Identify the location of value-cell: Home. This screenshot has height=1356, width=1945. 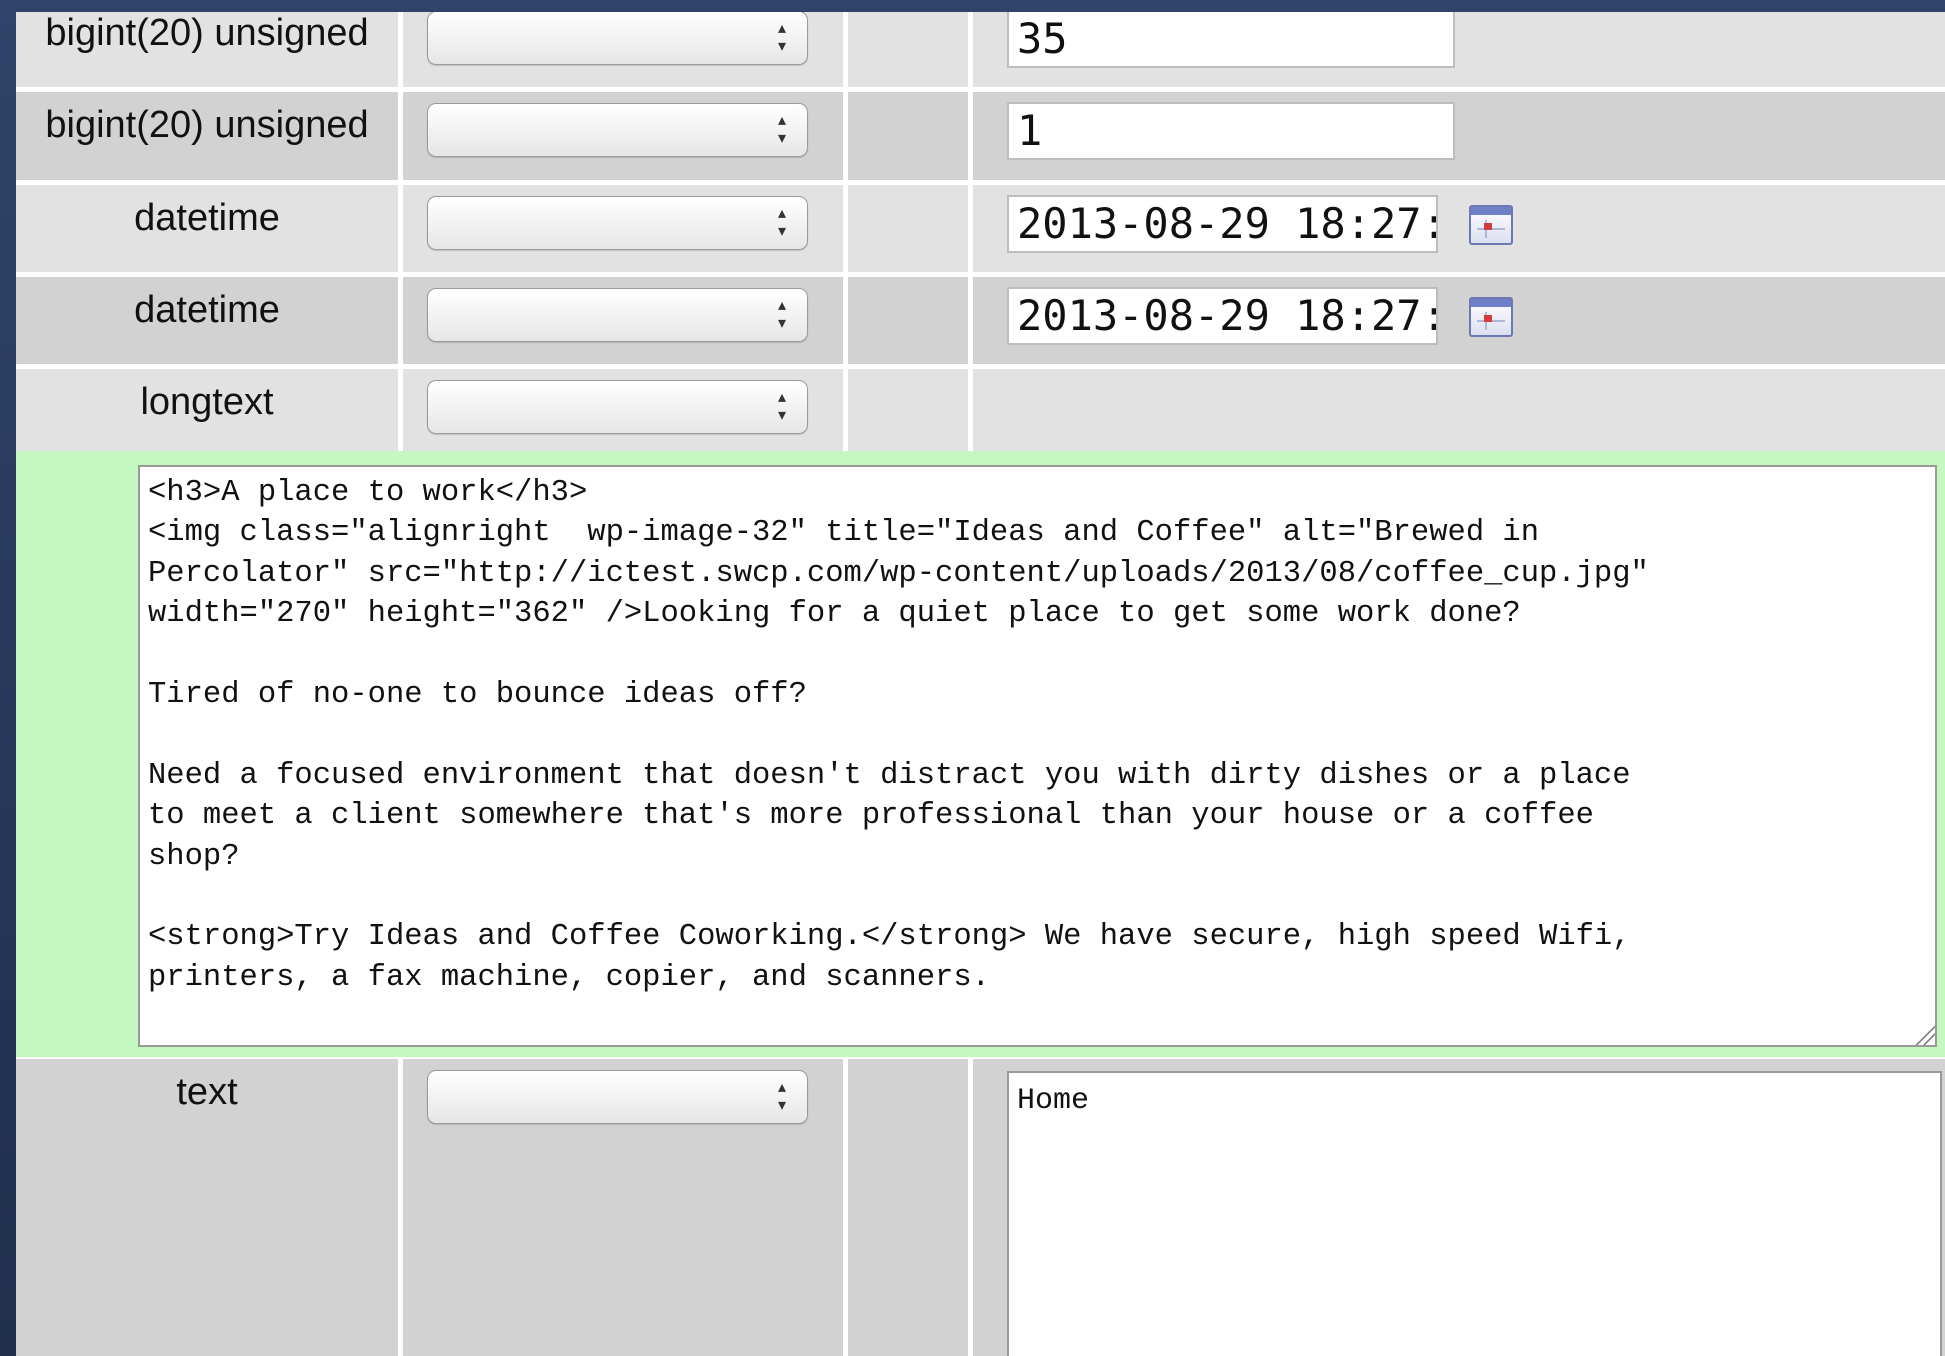
(1459, 1207).